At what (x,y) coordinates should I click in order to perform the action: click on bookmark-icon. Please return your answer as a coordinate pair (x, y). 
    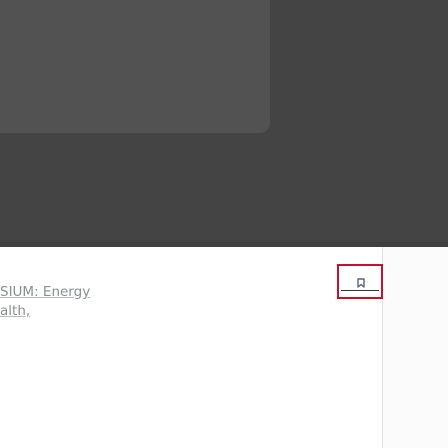
    Looking at the image, I should click on (361, 280).